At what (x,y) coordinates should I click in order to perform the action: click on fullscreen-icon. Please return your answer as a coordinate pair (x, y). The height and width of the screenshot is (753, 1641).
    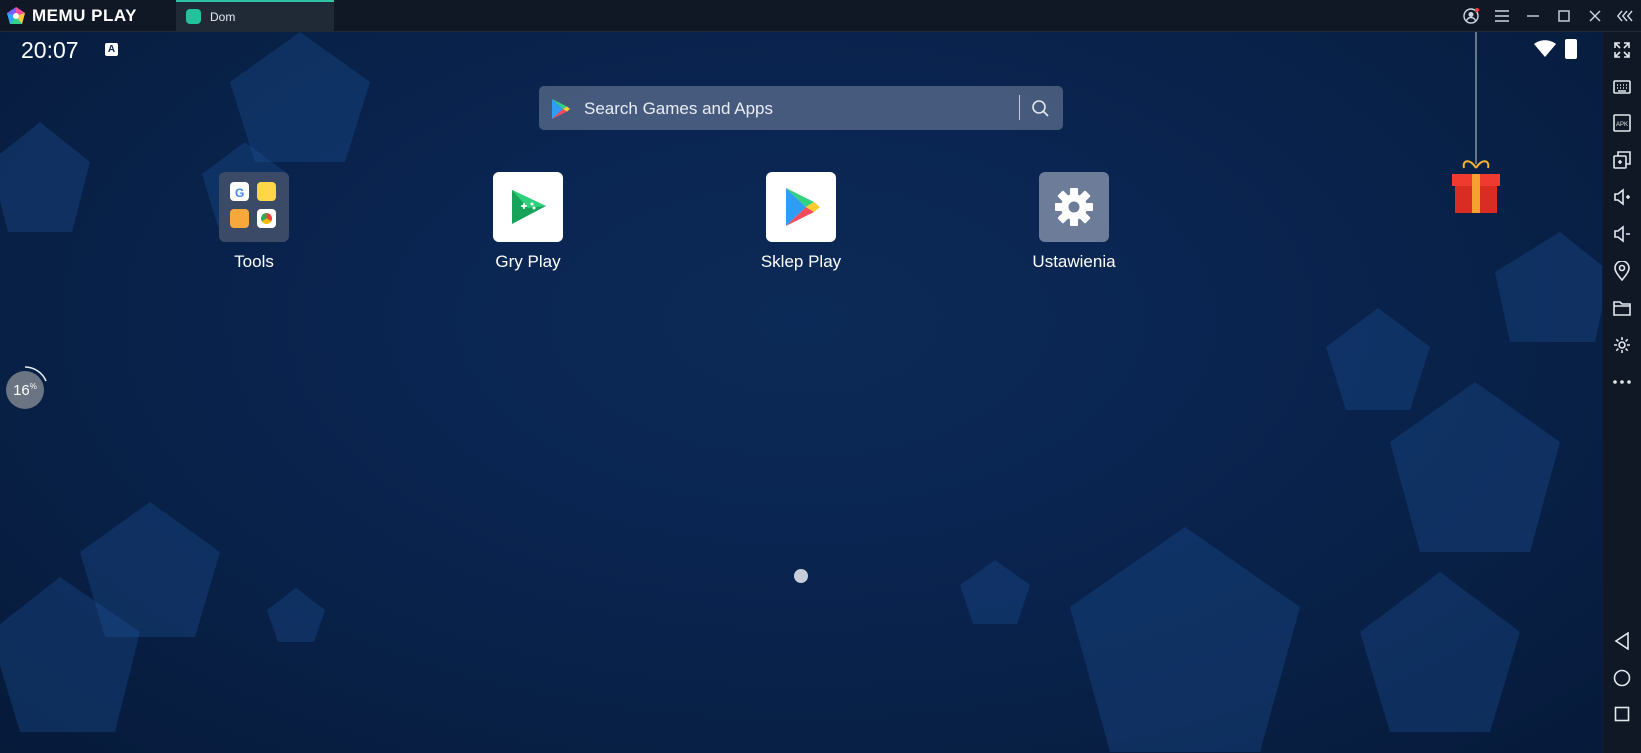
    Looking at the image, I should click on (1622, 50).